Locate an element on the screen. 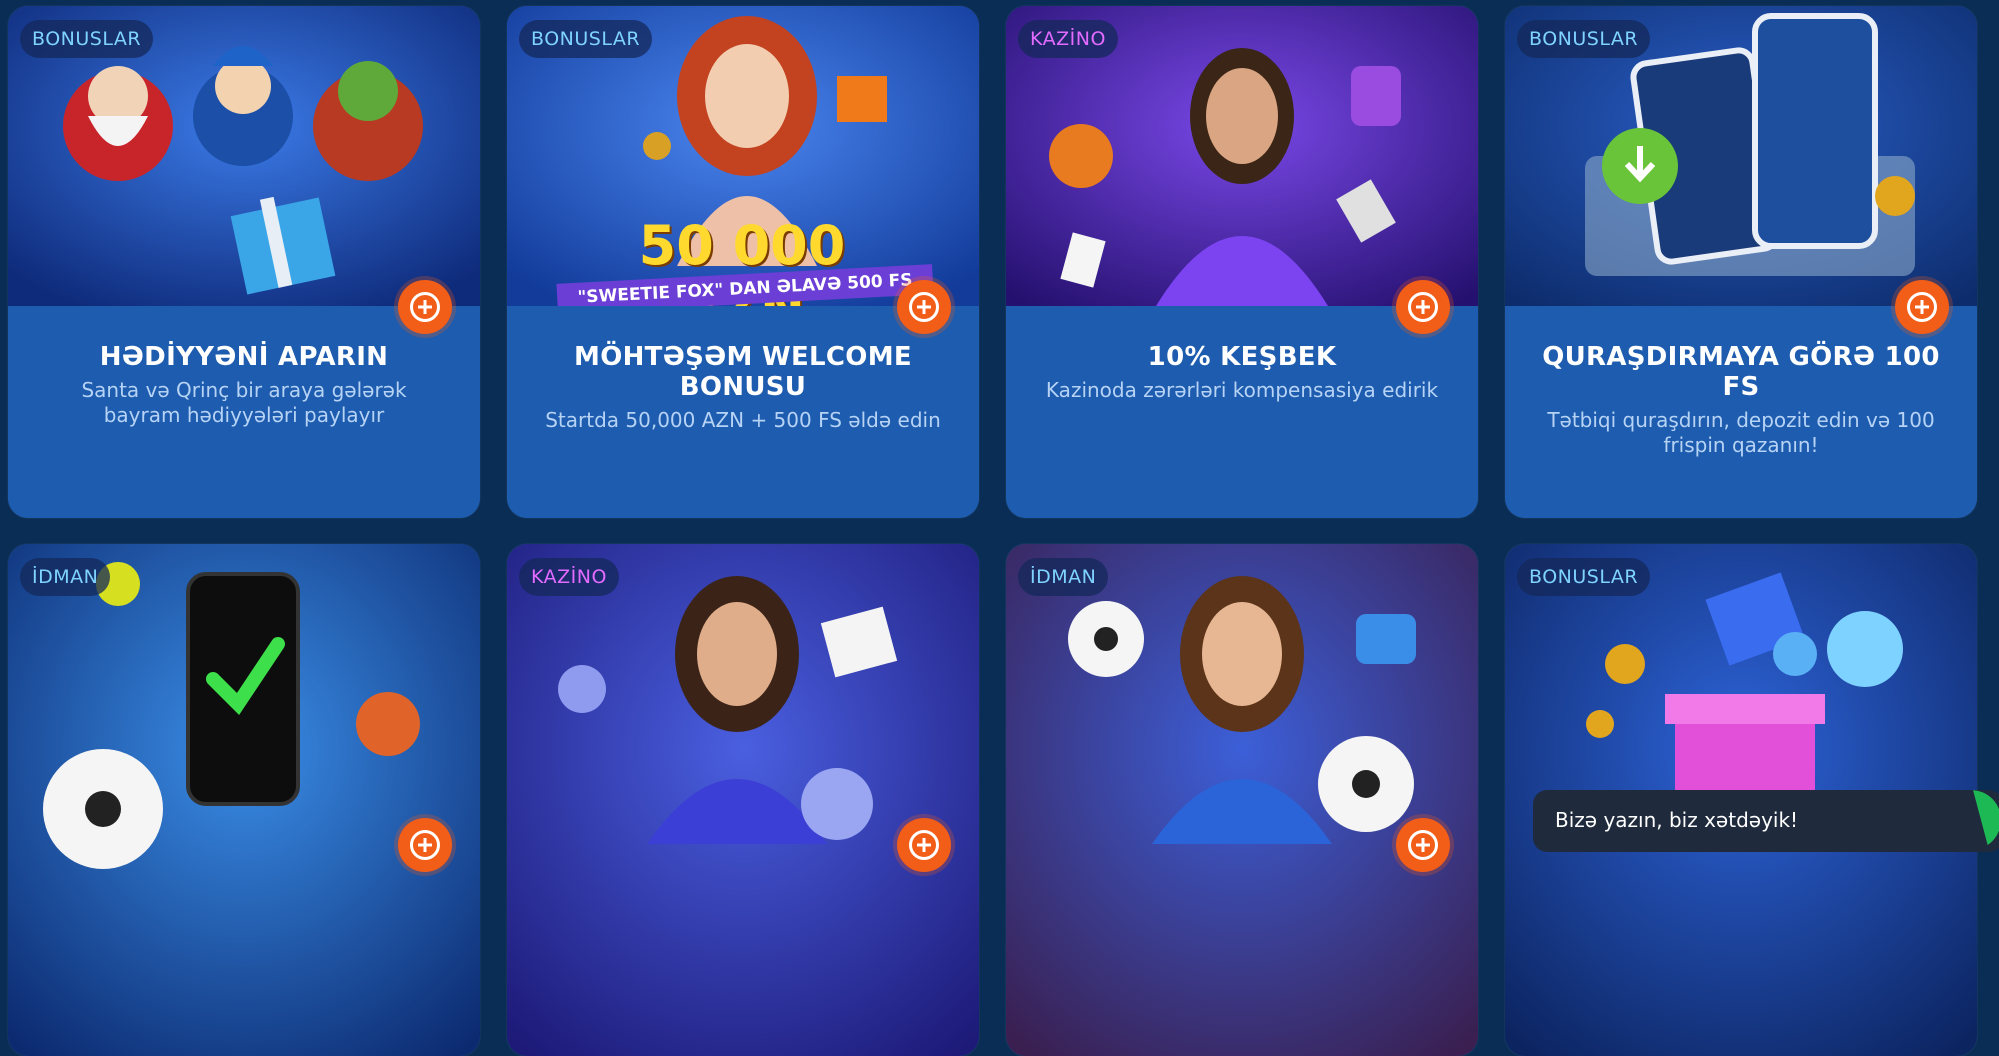 The width and height of the screenshot is (1999, 1056). promo-card-casino-2: KAZİNO is located at coordinates (743, 800).